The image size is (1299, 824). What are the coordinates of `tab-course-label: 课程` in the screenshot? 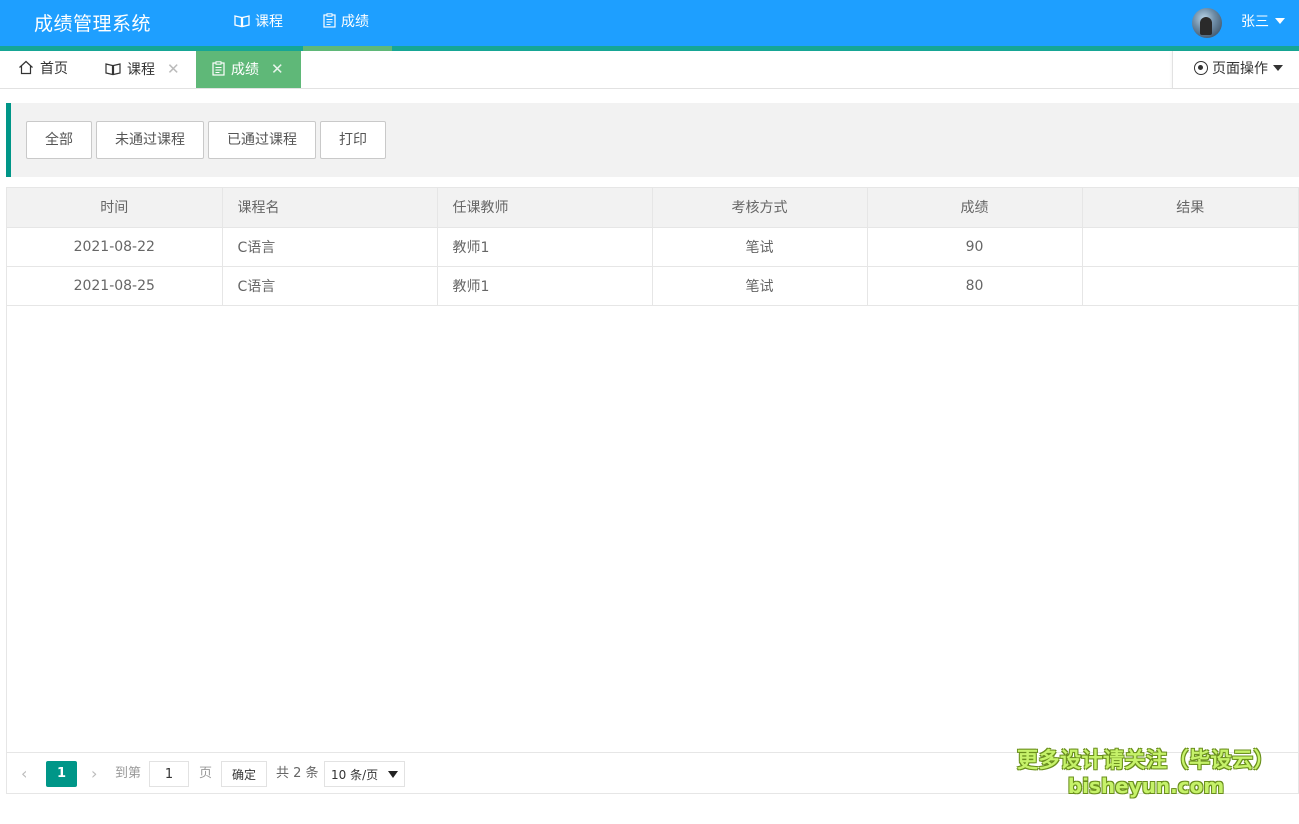 It's located at (141, 70).